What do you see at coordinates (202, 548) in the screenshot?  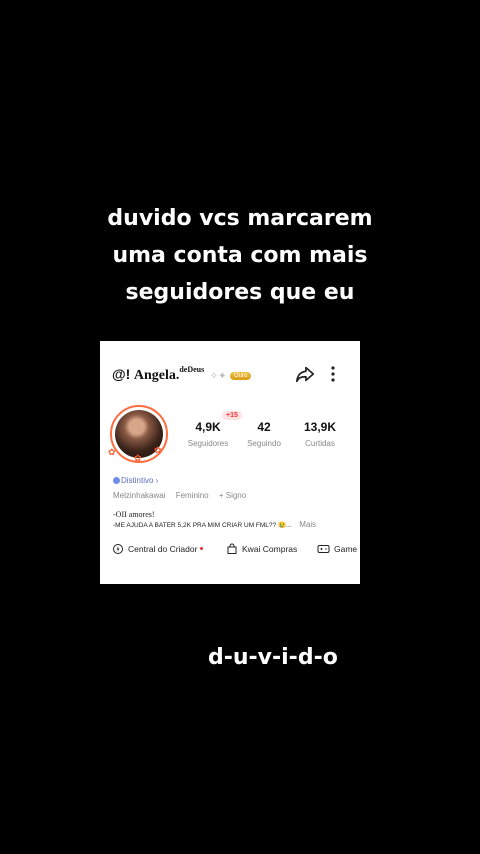 I see `notification-dot` at bounding box center [202, 548].